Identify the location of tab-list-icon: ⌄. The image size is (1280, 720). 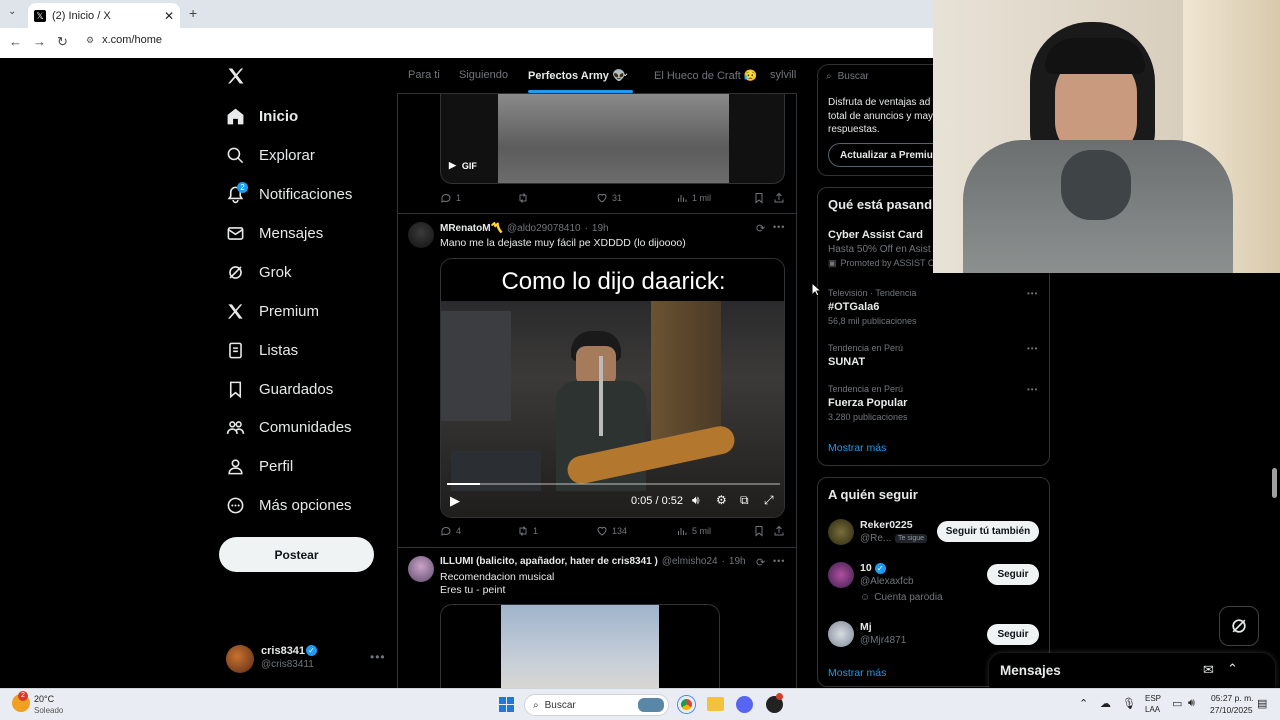
(12, 11).